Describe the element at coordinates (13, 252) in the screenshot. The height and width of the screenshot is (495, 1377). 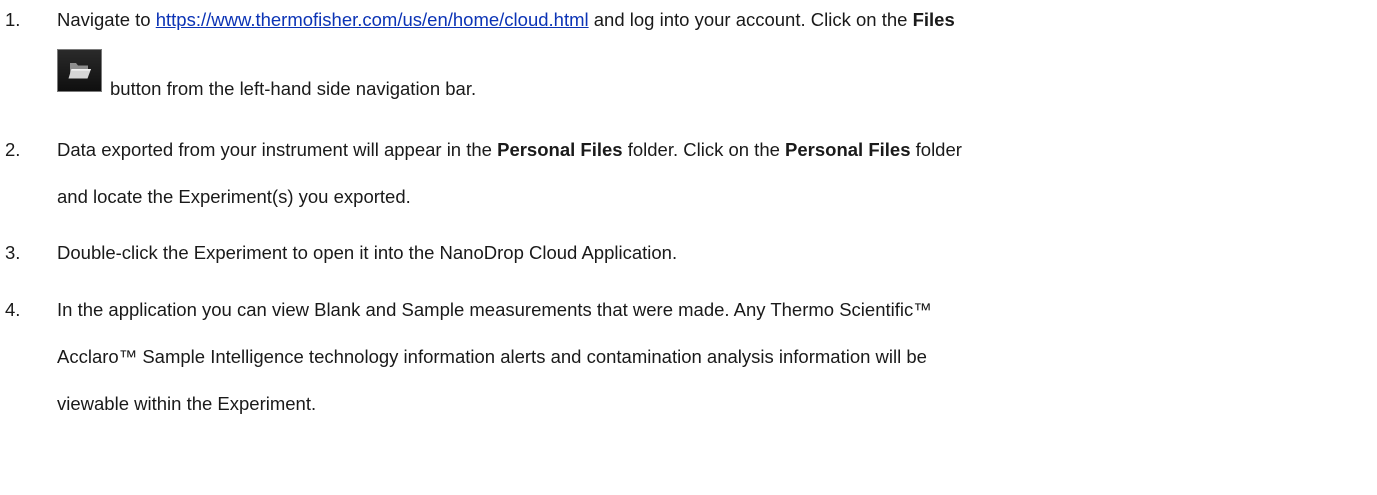
I see `step-number: 3.` at that location.